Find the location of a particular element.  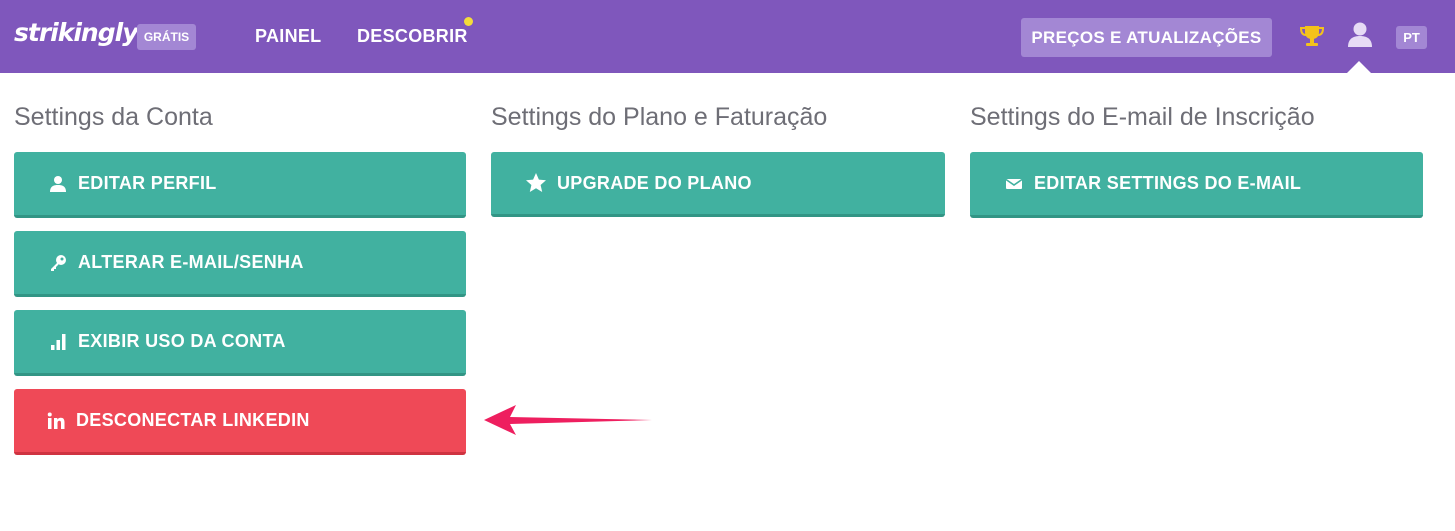

edit-email-settings-button: EDITAR SETTINGS DO E-MAIL is located at coordinates (1196, 185).